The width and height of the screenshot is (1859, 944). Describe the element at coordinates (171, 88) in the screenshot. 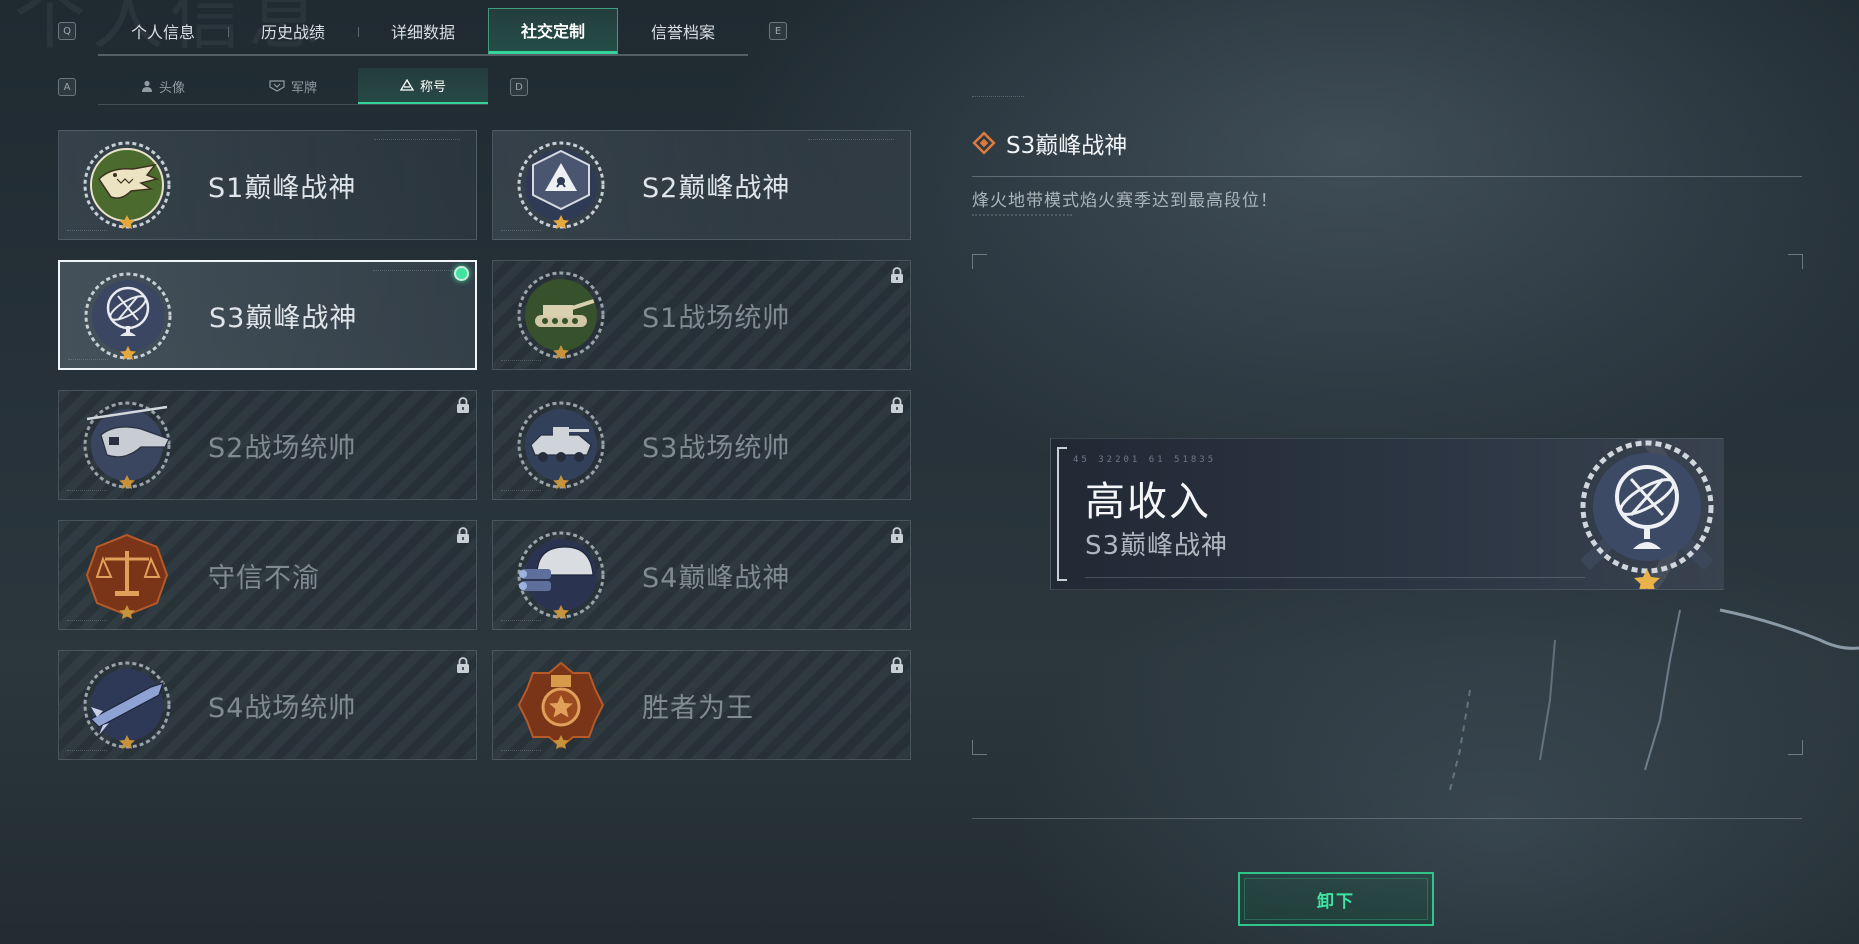

I see `subtab-avatar-label: 头像` at that location.